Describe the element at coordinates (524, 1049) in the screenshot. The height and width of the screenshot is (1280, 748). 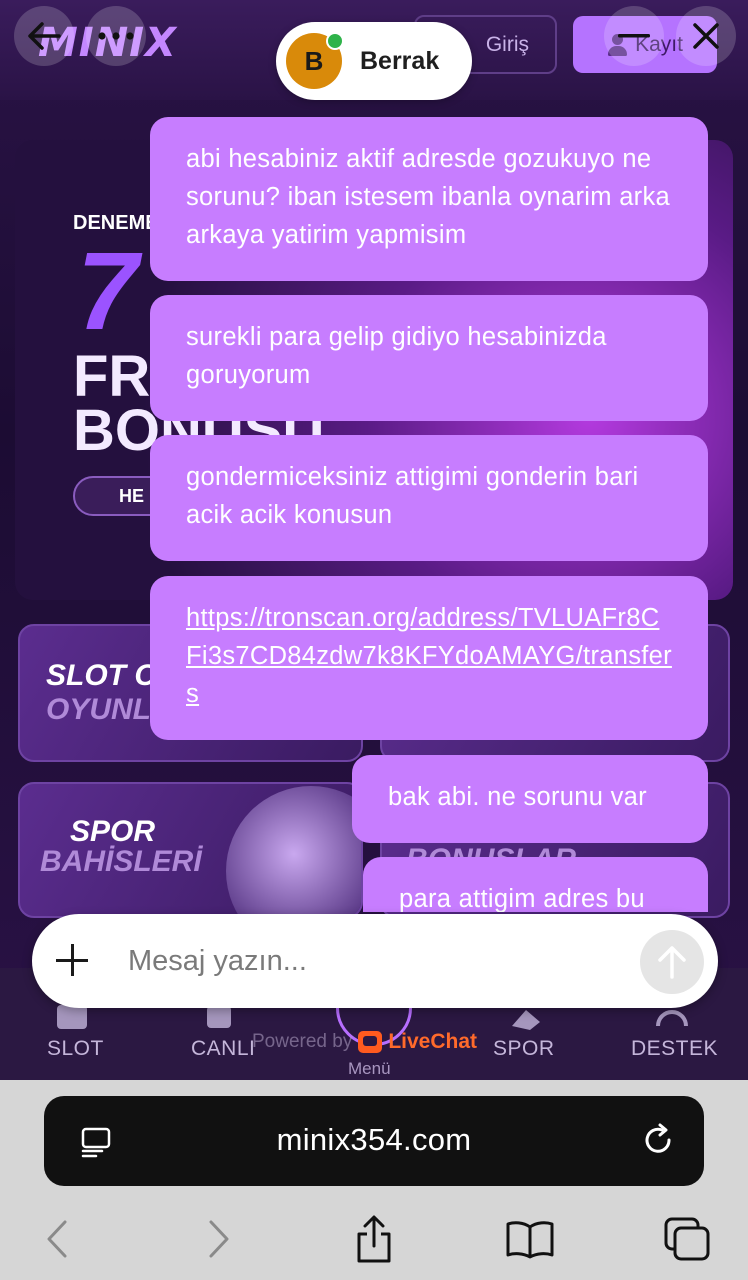
I see `nav-spor: SPOR` at that location.